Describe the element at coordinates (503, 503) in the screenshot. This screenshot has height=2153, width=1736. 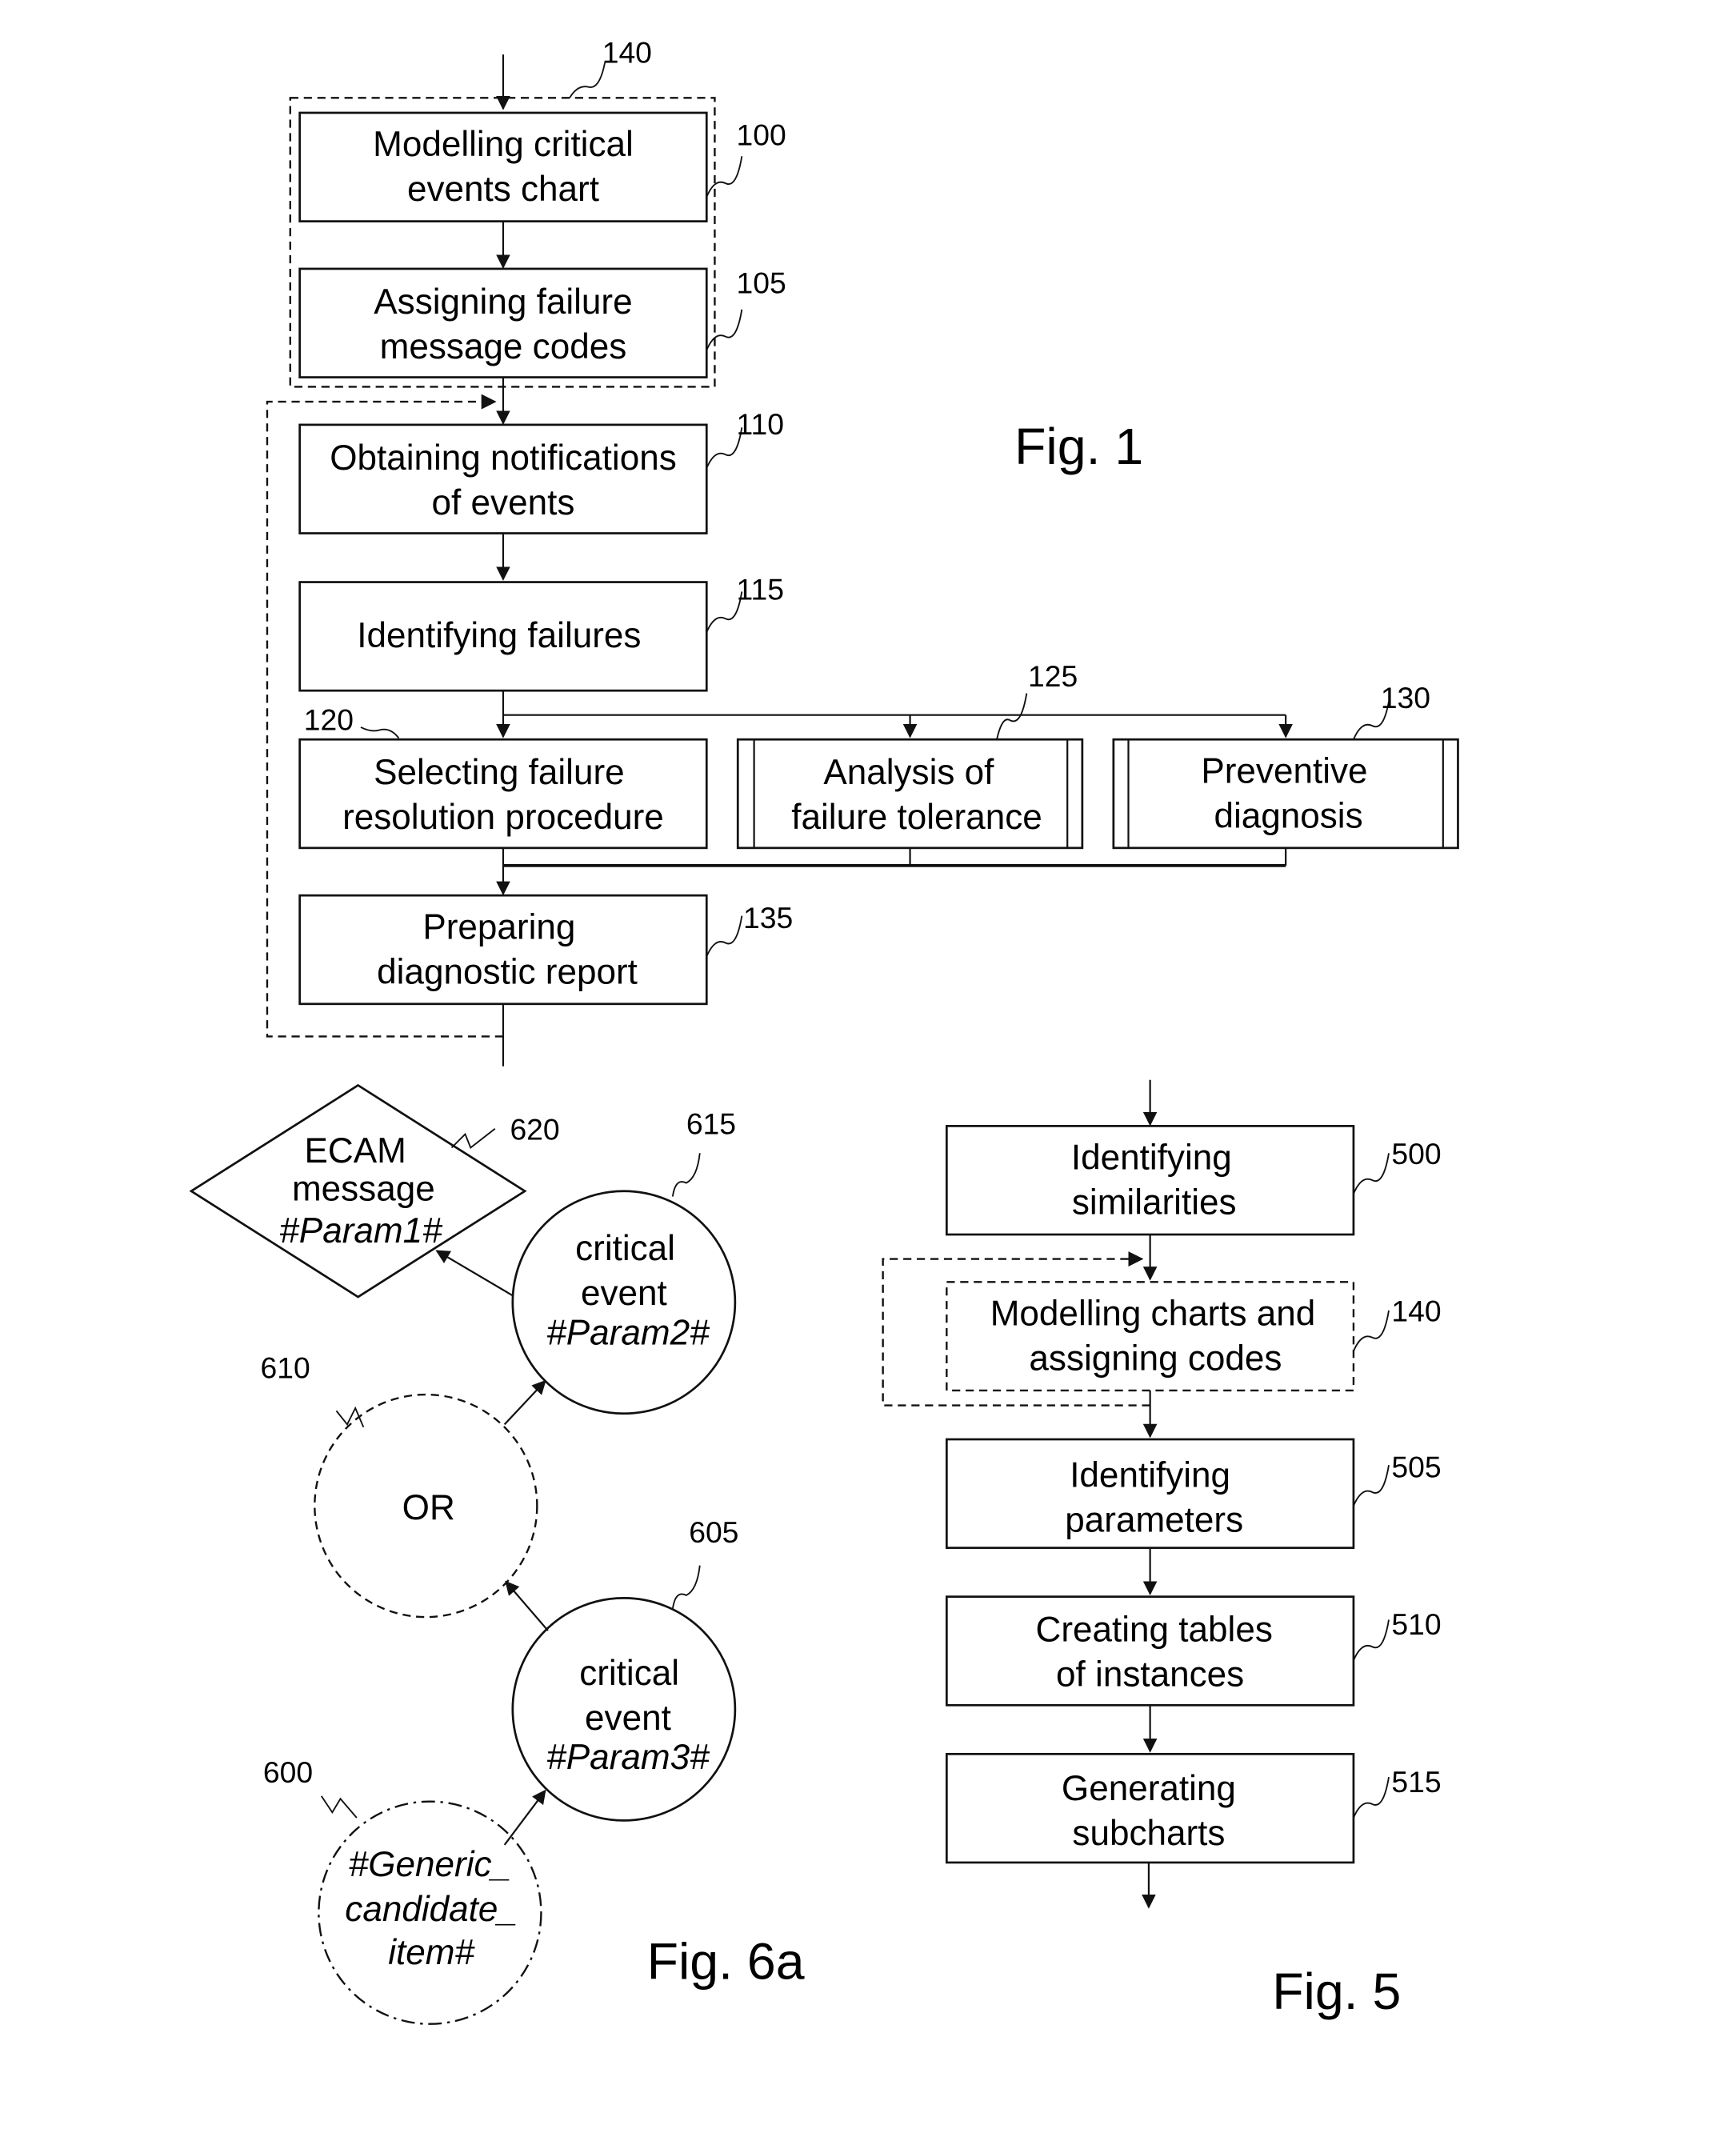
I see `step-label-line2: of events` at that location.